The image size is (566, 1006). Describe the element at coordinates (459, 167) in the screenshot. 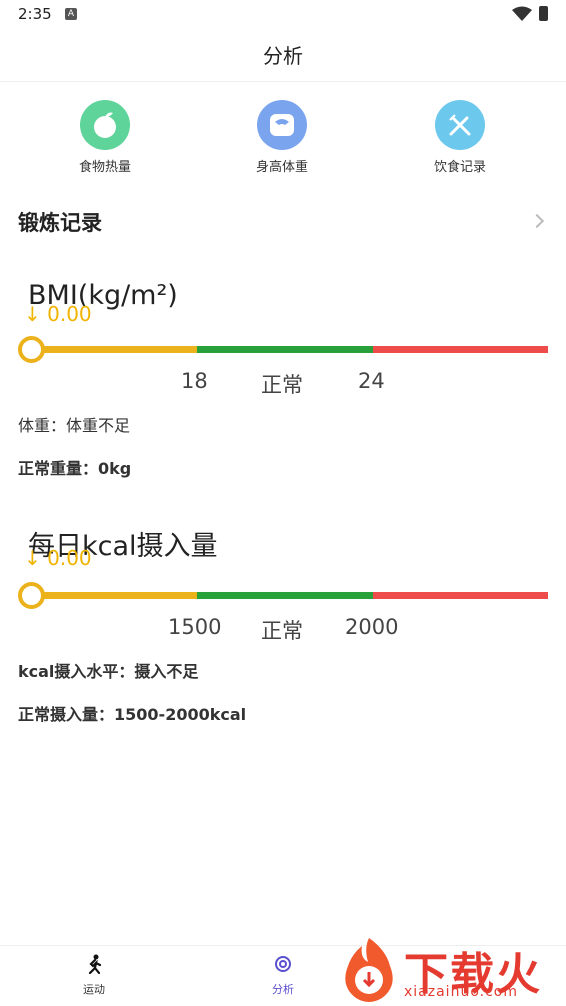

I see `quick-label: 饮食记录` at that location.